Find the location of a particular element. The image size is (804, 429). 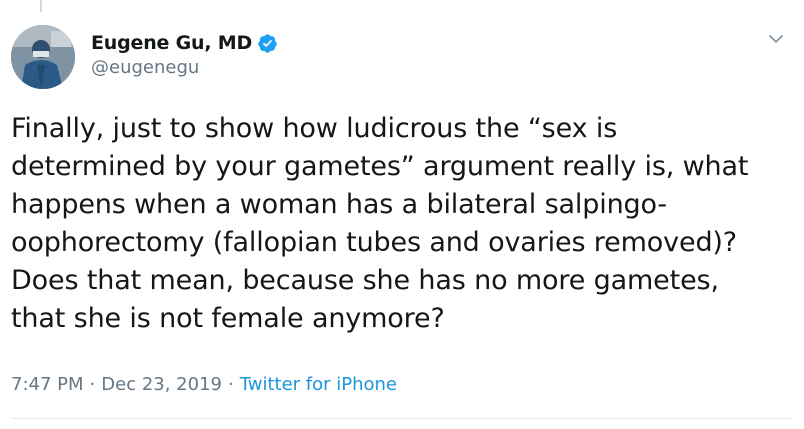

profile-photo-surgeon-icon is located at coordinates (43, 57).